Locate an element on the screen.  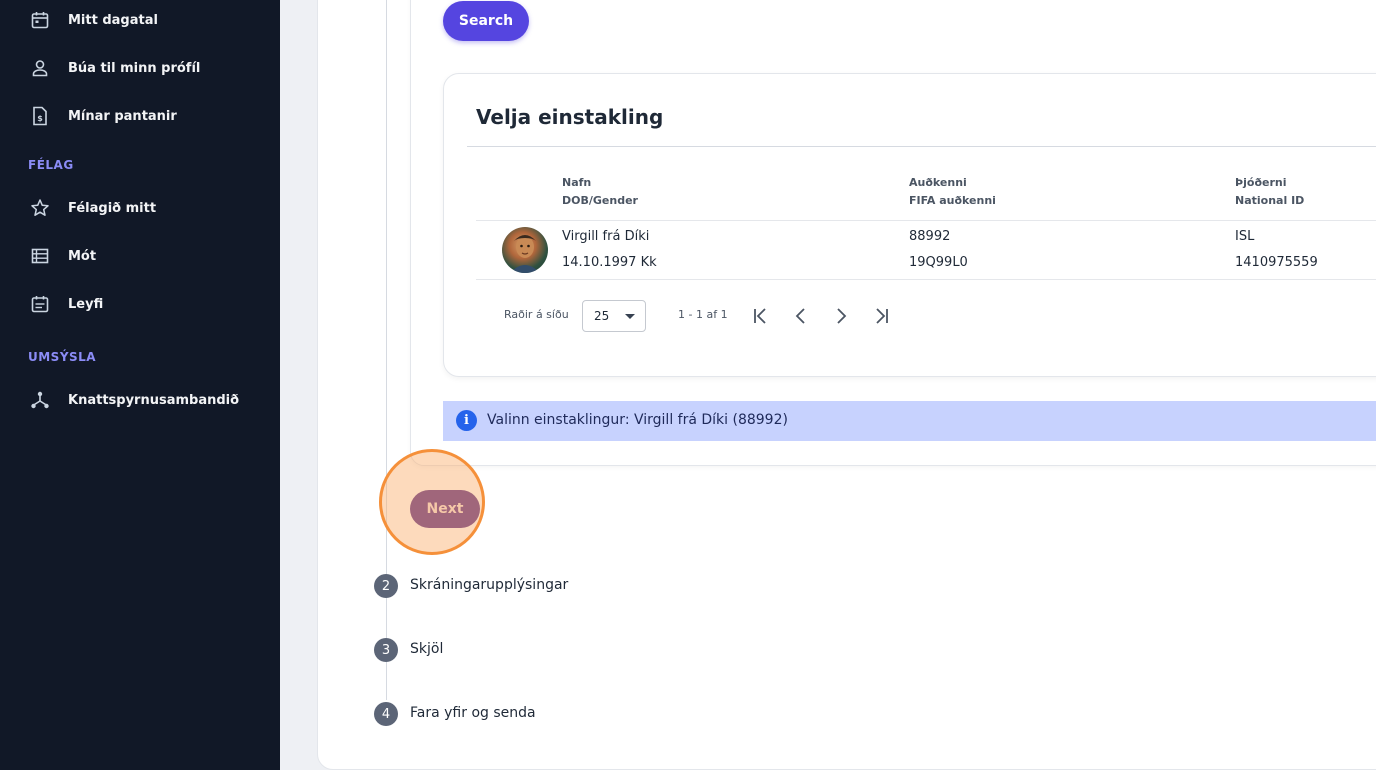
rows-per-page-label: Raðir á síðu is located at coordinates (536, 314).